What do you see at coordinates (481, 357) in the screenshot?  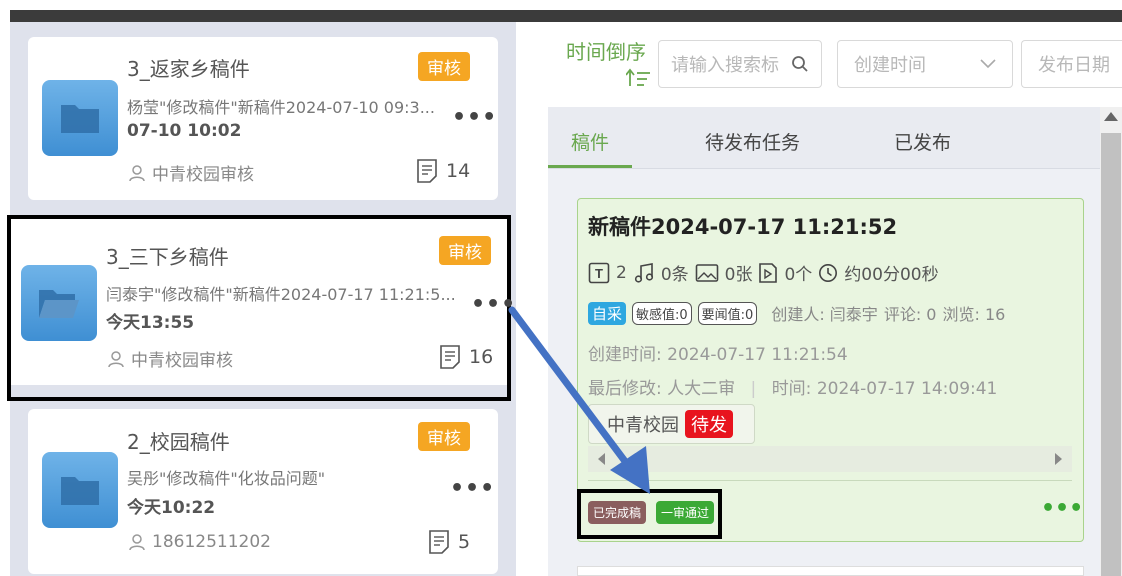 I see `document-count-value: 16` at bounding box center [481, 357].